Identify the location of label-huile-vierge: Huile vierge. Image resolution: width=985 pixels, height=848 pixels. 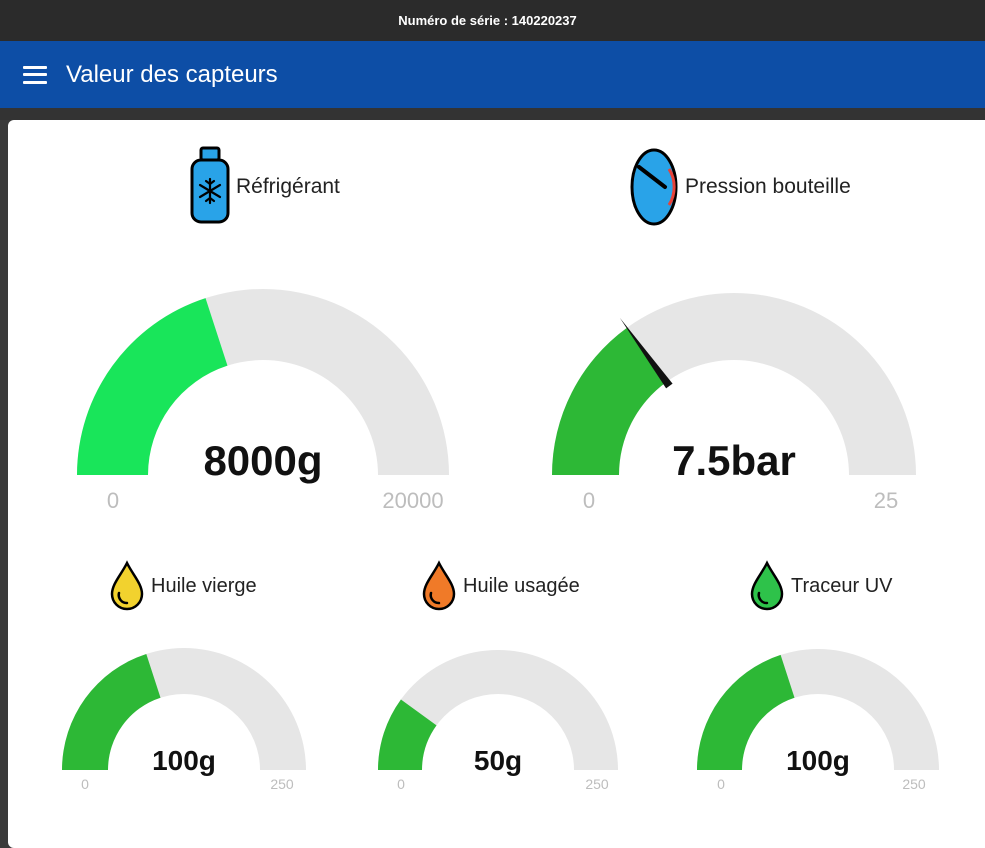
(183, 586).